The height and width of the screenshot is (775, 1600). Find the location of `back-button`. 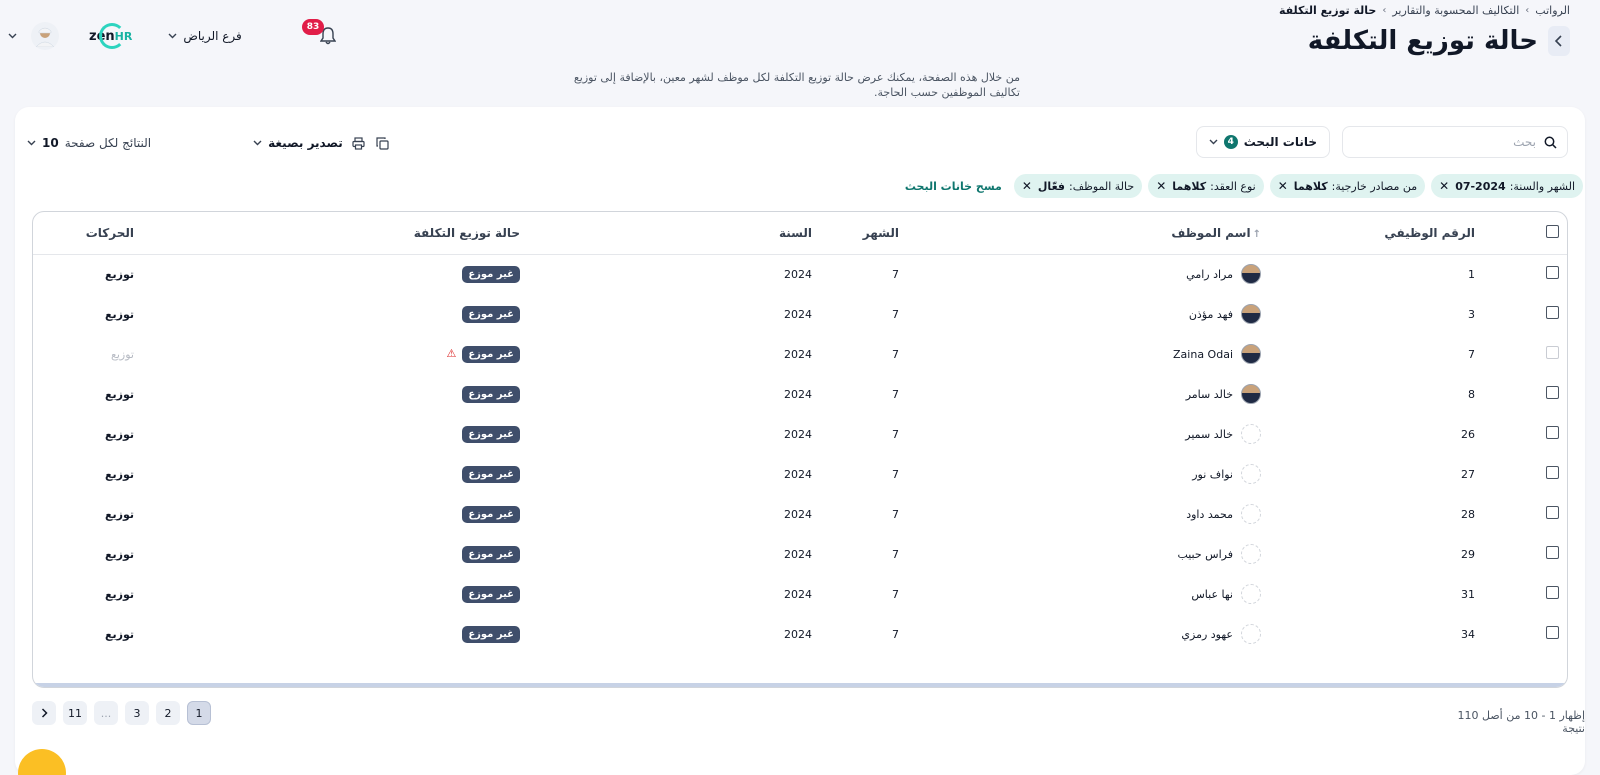

back-button is located at coordinates (1559, 41).